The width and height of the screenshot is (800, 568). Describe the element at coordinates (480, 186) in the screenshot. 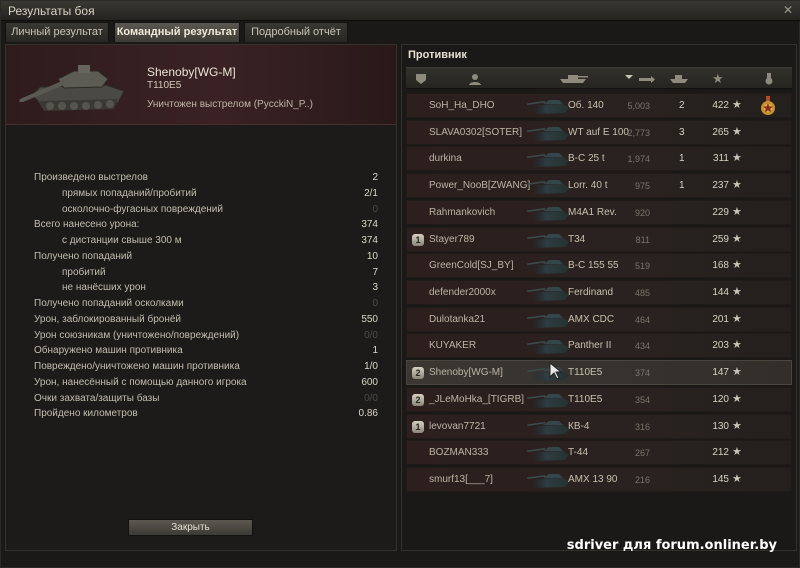

I see `player-name: Power_NooB[ZWANG]` at that location.